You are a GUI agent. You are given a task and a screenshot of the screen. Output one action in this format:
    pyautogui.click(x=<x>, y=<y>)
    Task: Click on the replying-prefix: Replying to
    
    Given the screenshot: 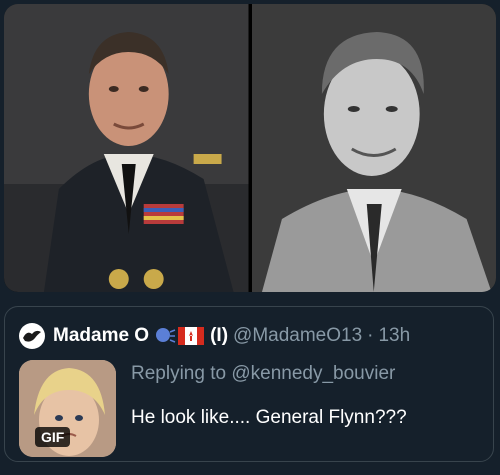 What is the action you would take?
    pyautogui.click(x=181, y=373)
    